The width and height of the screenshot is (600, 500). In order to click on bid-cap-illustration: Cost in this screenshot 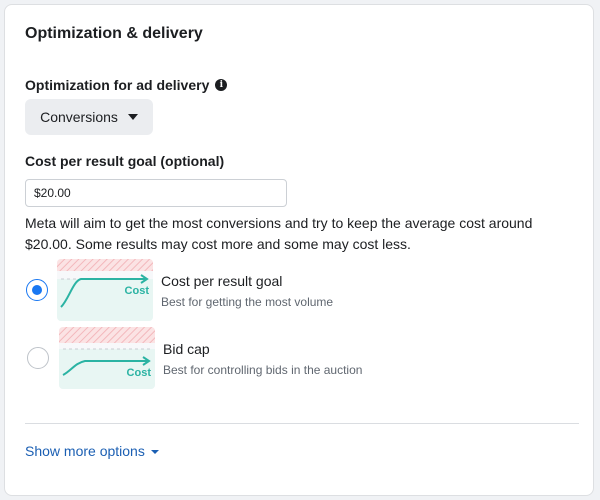, I will do `click(107, 358)`.